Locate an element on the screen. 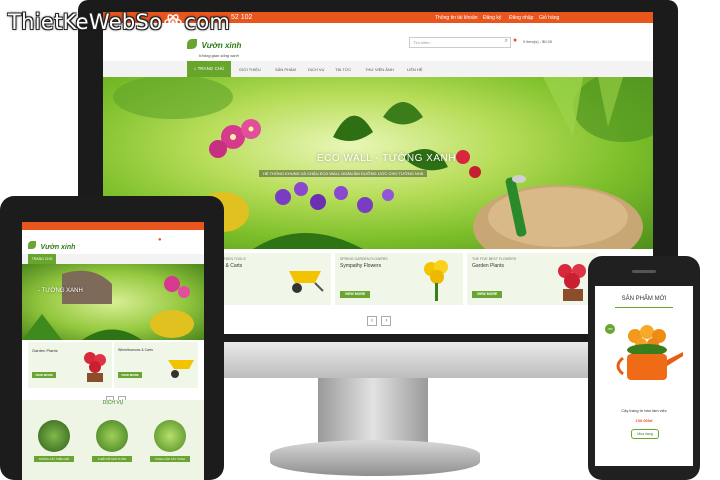  service-button: CUNG CẤP CÂY XANH is located at coordinates (170, 459).